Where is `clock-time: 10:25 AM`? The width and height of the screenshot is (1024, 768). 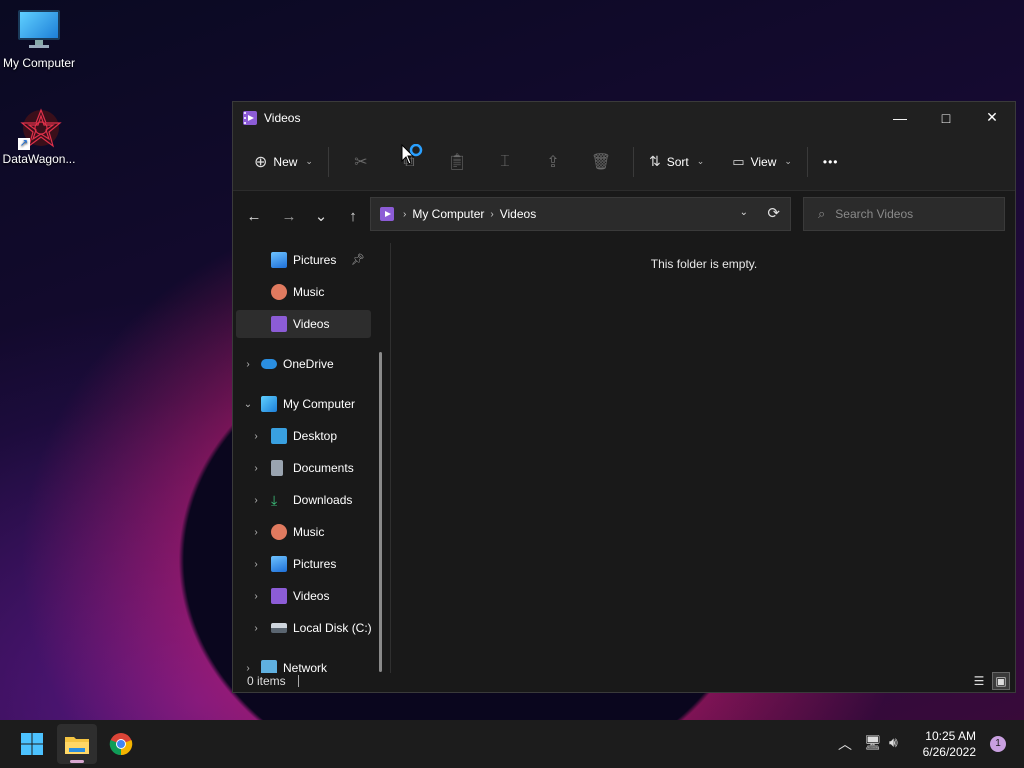
clock-time: 10:25 AM is located at coordinates (950, 736).